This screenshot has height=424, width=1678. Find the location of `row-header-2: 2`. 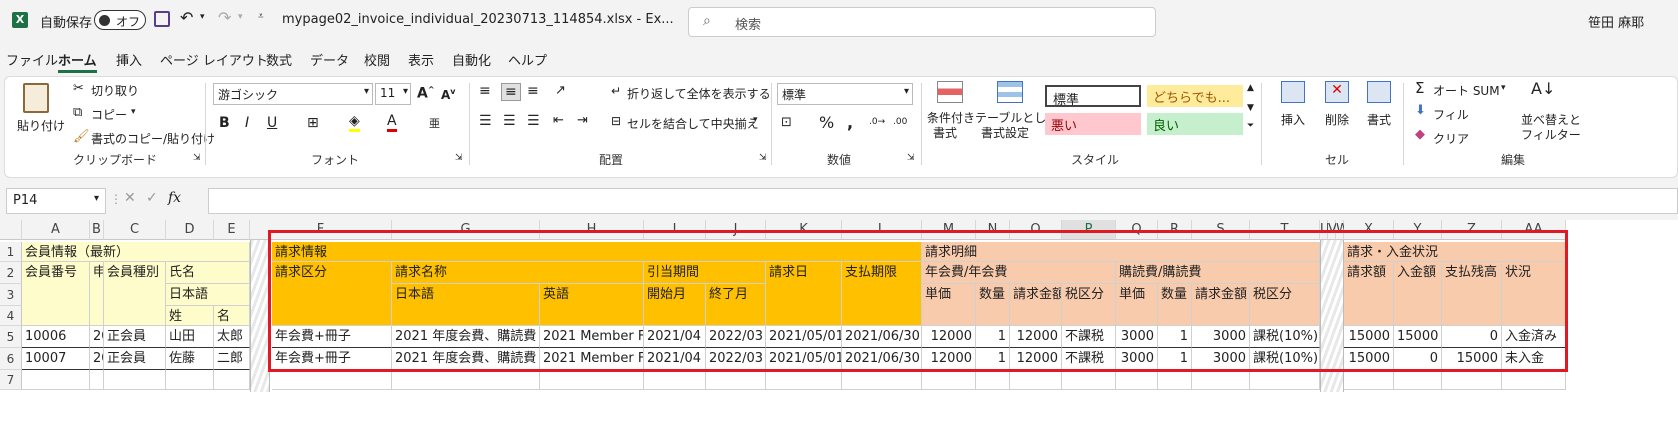

row-header-2: 2 is located at coordinates (11, 273).